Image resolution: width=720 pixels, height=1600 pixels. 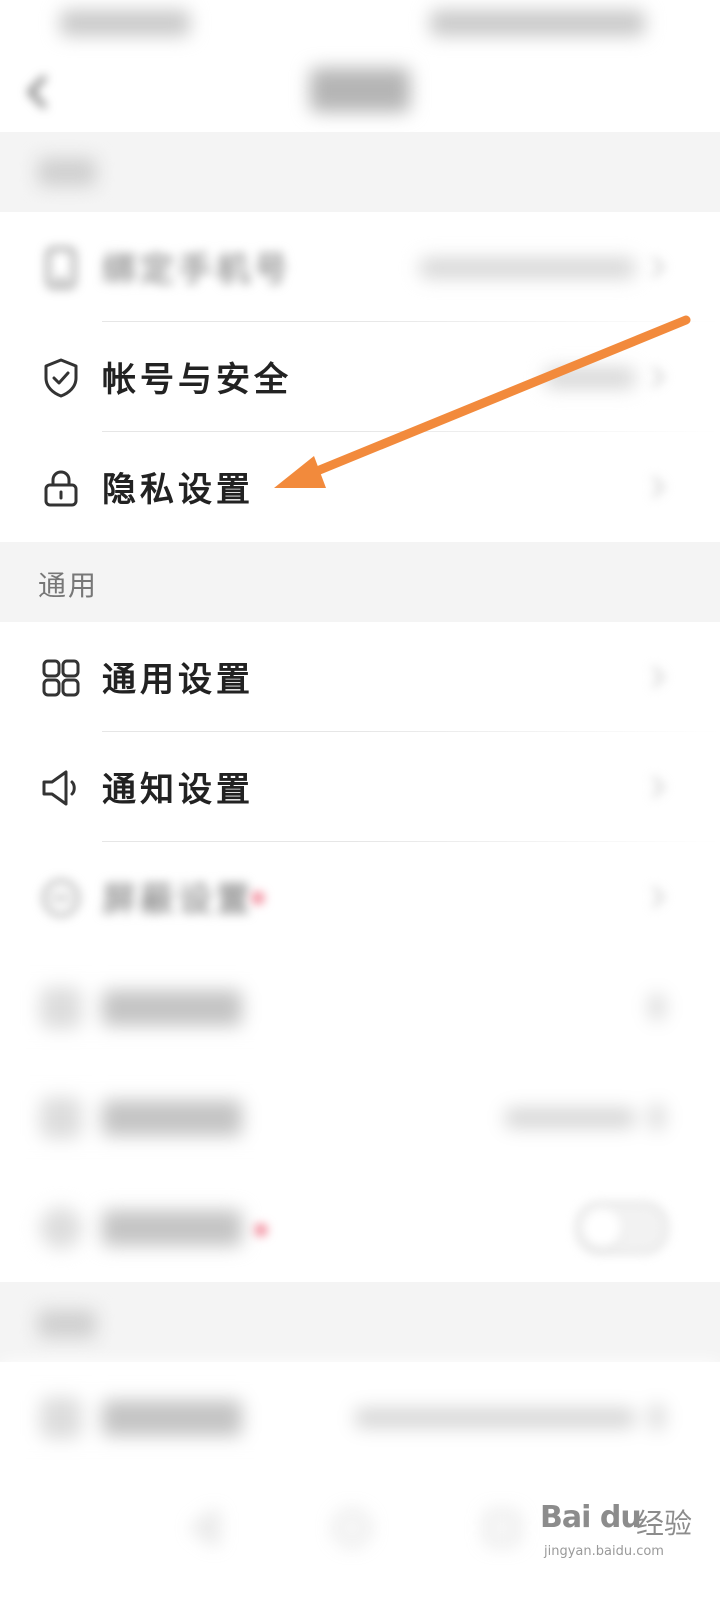 What do you see at coordinates (61, 268) in the screenshot?
I see `phone-icon` at bounding box center [61, 268].